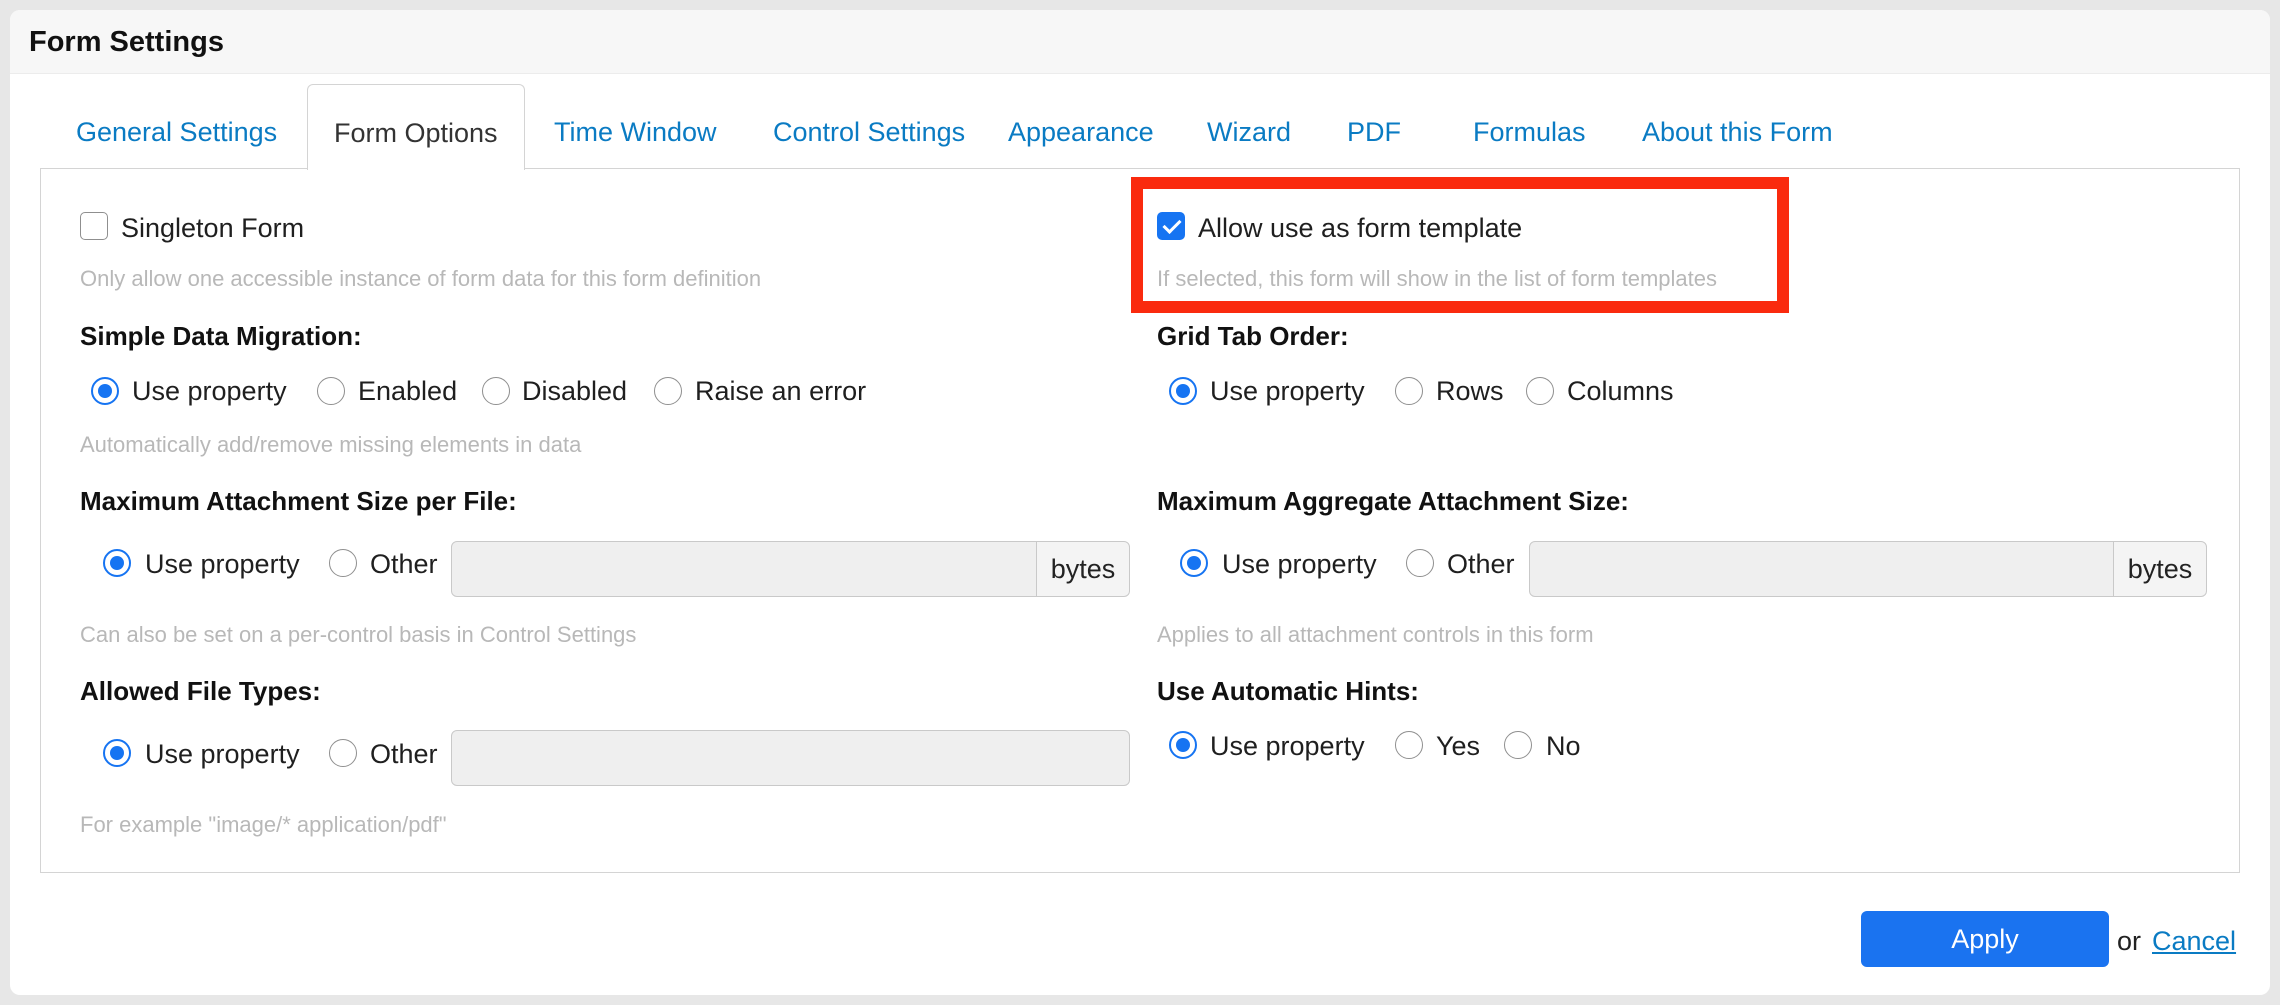 This screenshot has width=2280, height=1005. Describe the element at coordinates (1287, 746) in the screenshot. I see `auto-hints-use-property-label: Use property` at that location.